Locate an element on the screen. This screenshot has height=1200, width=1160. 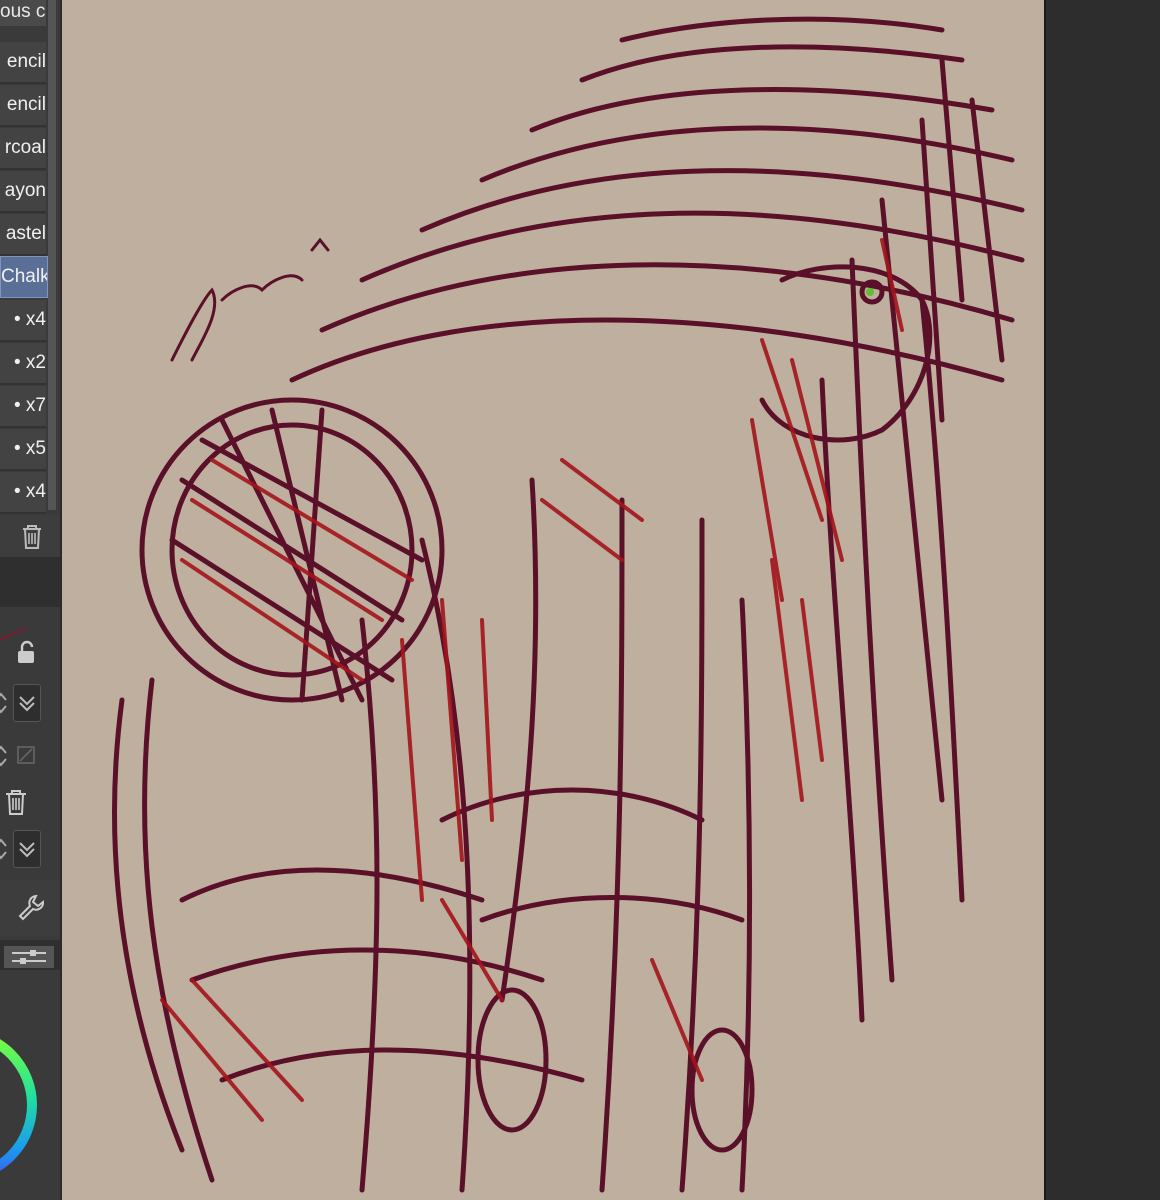
subtool-item-crayon: ayon is located at coordinates (23, 192).